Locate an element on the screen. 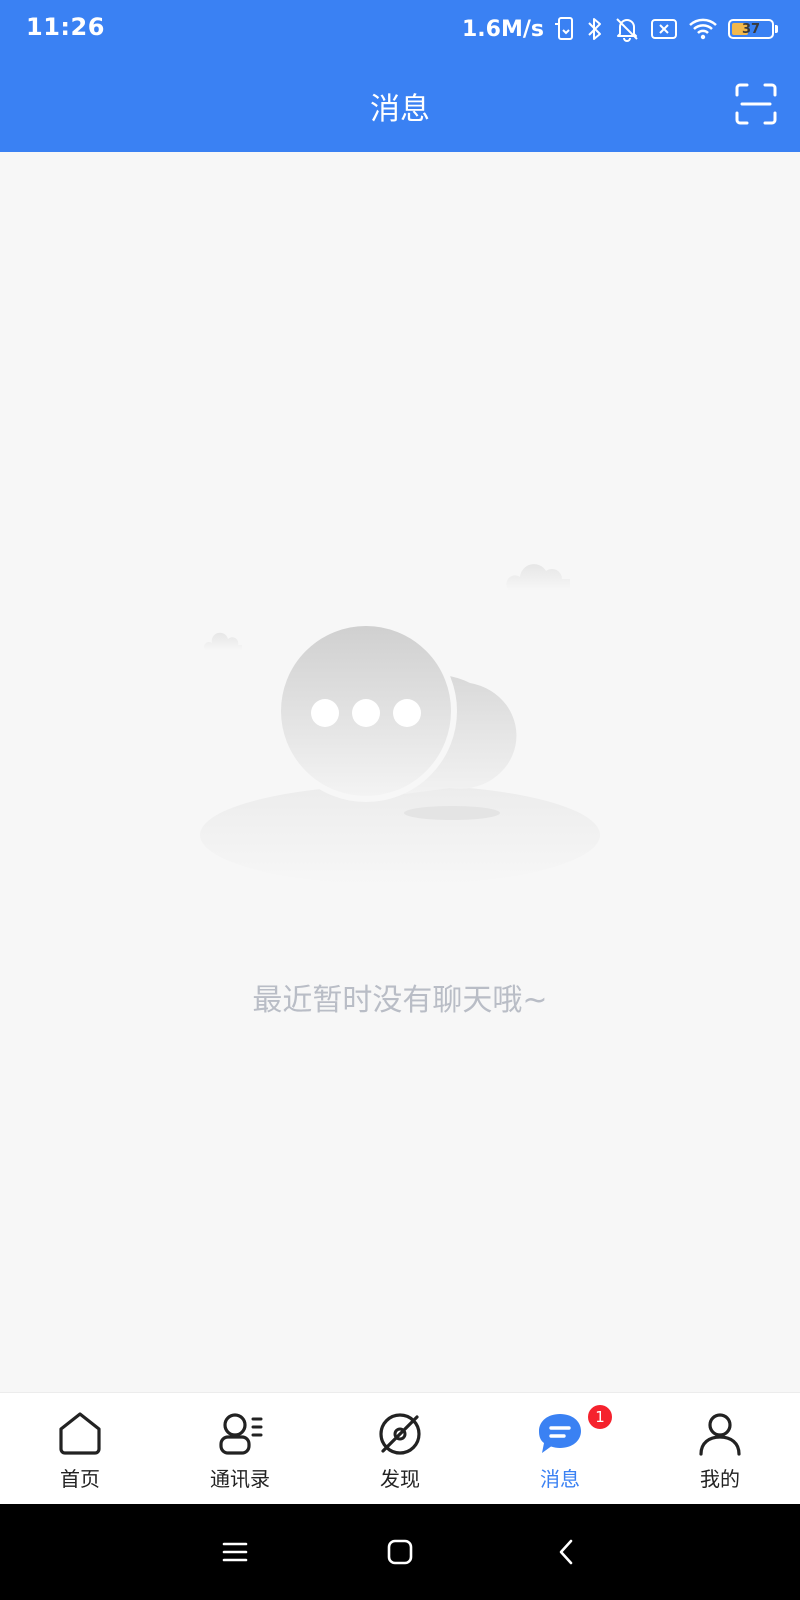  back-icon is located at coordinates (566, 1552).